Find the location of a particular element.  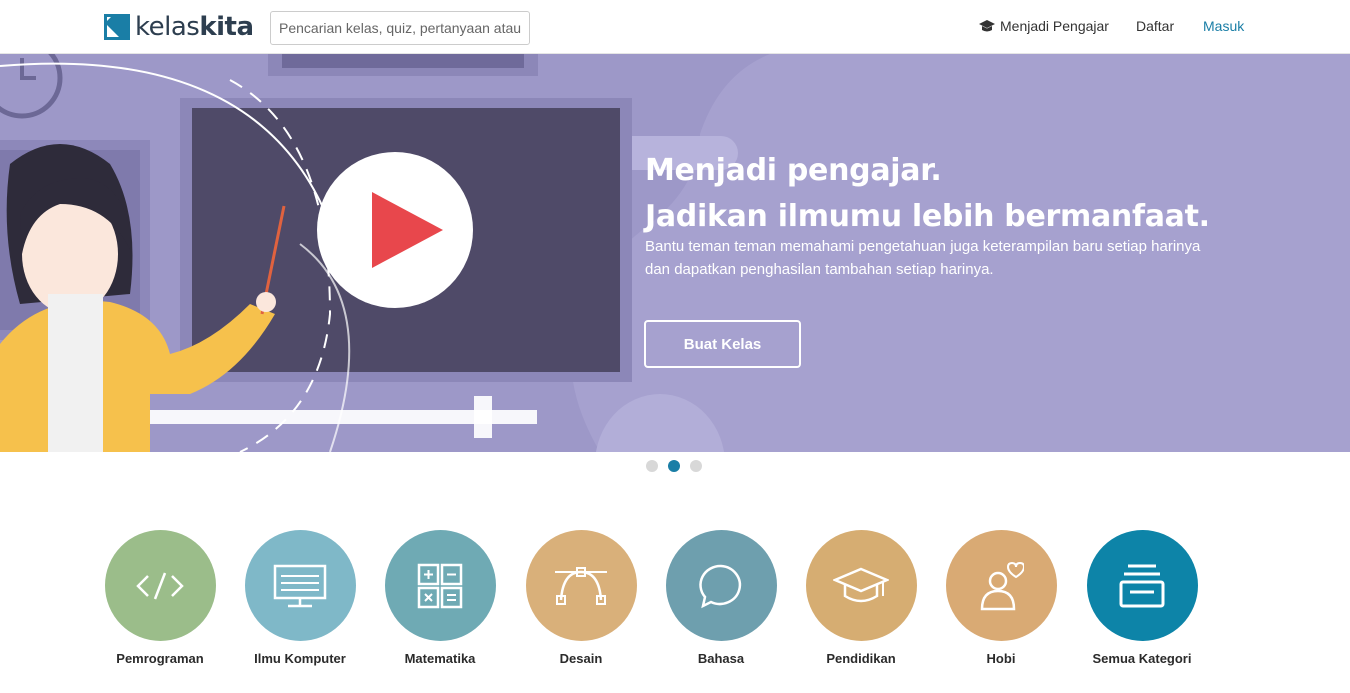

login-link: Masuk is located at coordinates (1223, 26).